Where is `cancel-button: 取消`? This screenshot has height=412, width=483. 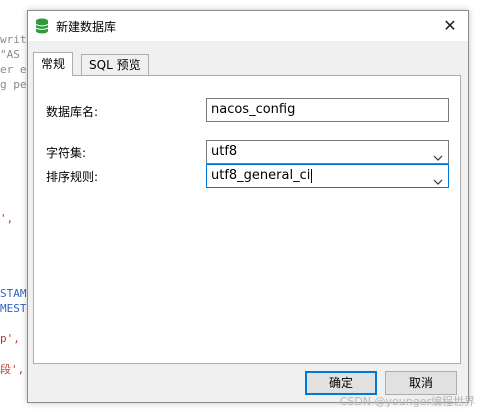 cancel-button: 取消 is located at coordinates (421, 383).